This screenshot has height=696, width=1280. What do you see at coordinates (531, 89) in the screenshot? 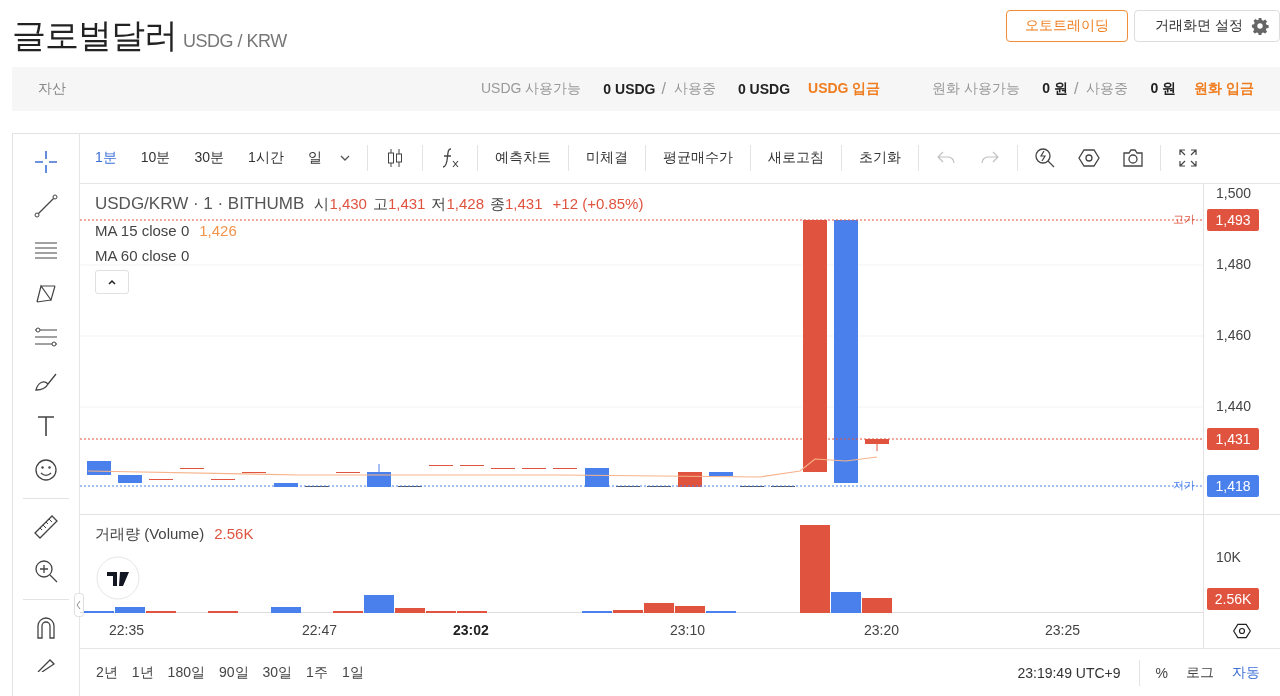
I see `available-label: USDG 사용가능` at bounding box center [531, 89].